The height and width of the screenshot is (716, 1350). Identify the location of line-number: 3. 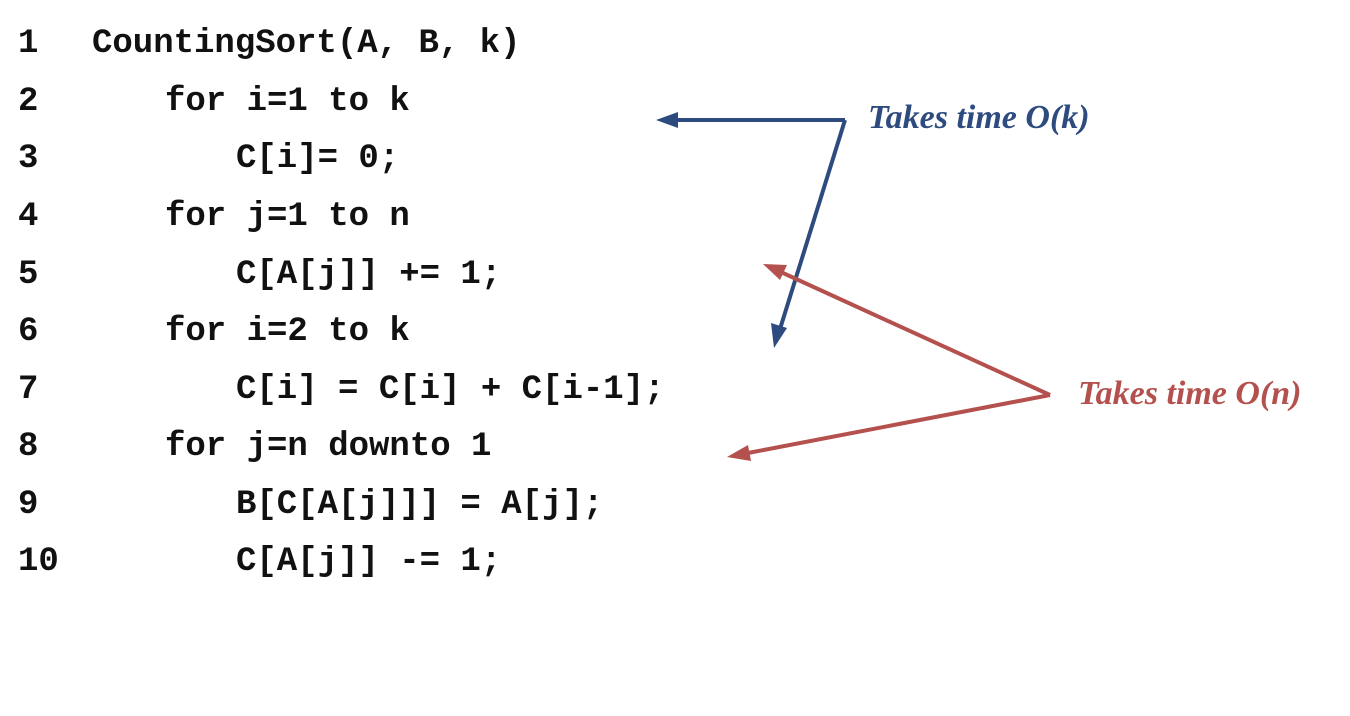
(28, 159).